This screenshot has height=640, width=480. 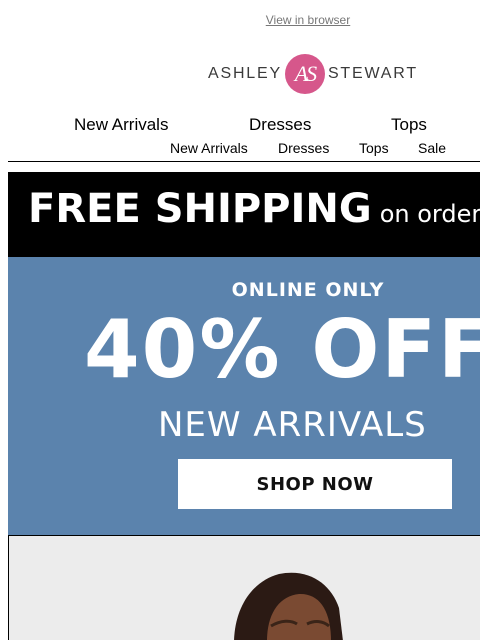 I want to click on secondary-nav-tops: Tops, so click(x=374, y=148).